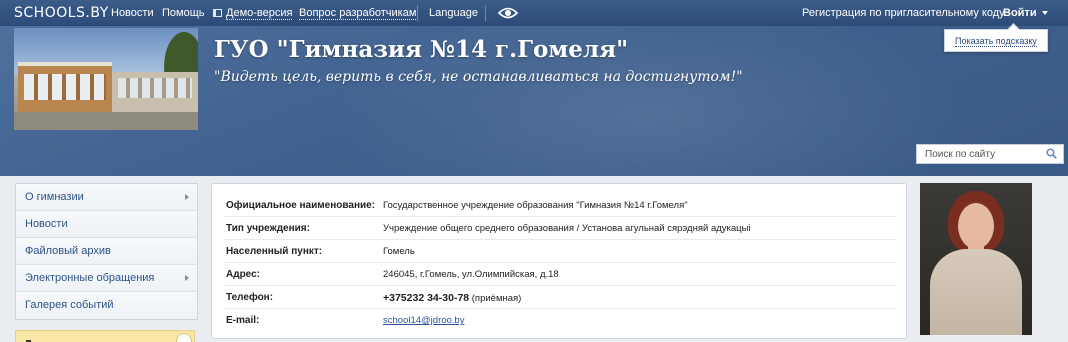  What do you see at coordinates (421, 49) in the screenshot?
I see `page-title: ГУО "Гимназия №14 г.Гомеля"` at bounding box center [421, 49].